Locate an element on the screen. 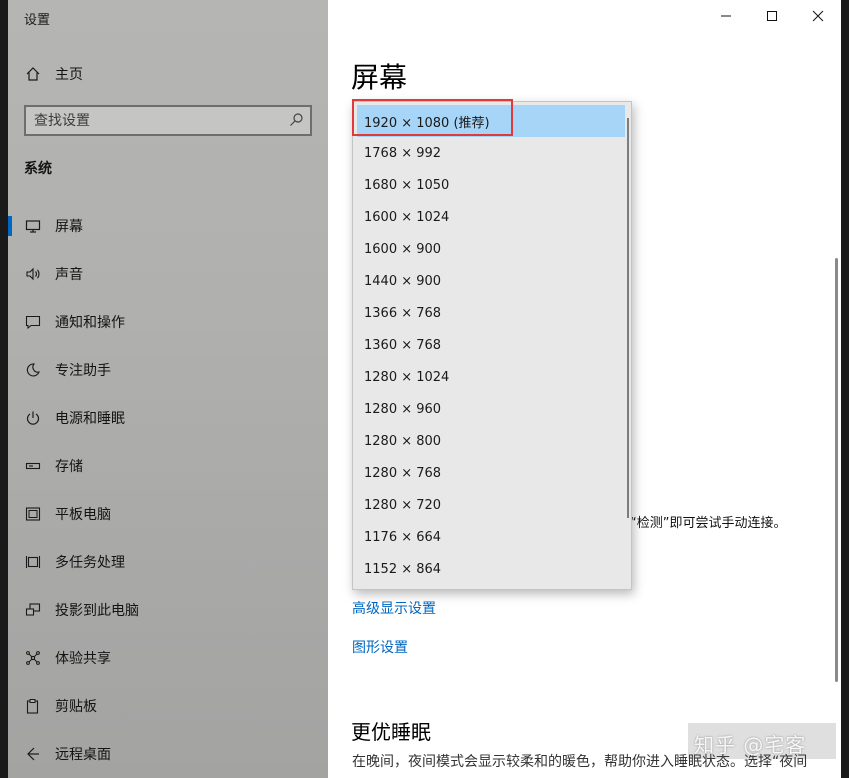  sidebar-item-remote-desktop: 远程桌面 is located at coordinates (168, 754).